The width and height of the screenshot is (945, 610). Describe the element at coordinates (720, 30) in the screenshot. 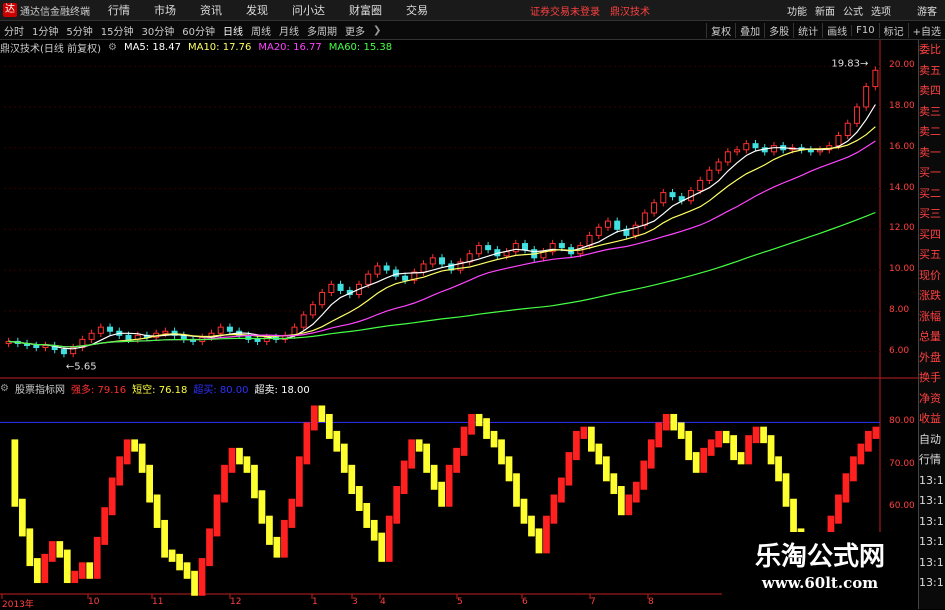

I see `adjust-button: 复权` at that location.